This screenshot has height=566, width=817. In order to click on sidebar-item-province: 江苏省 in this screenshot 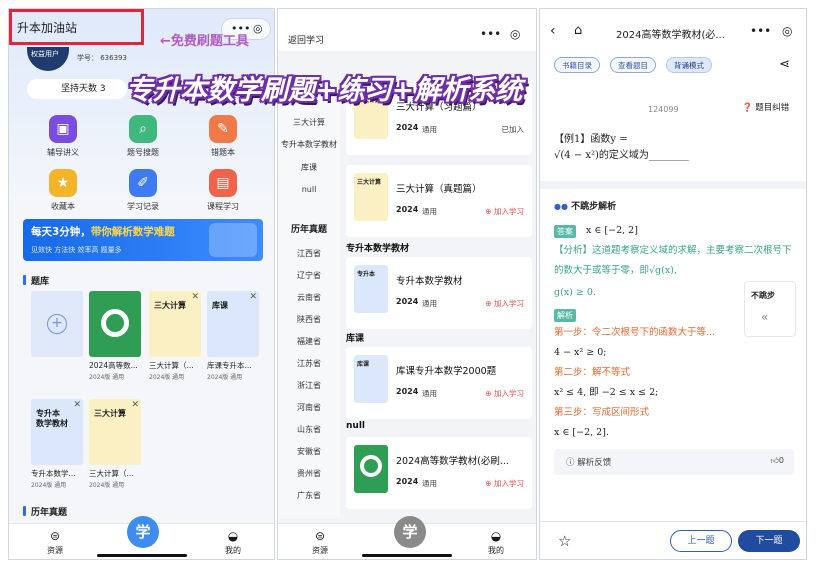, I will do `click(309, 363)`.